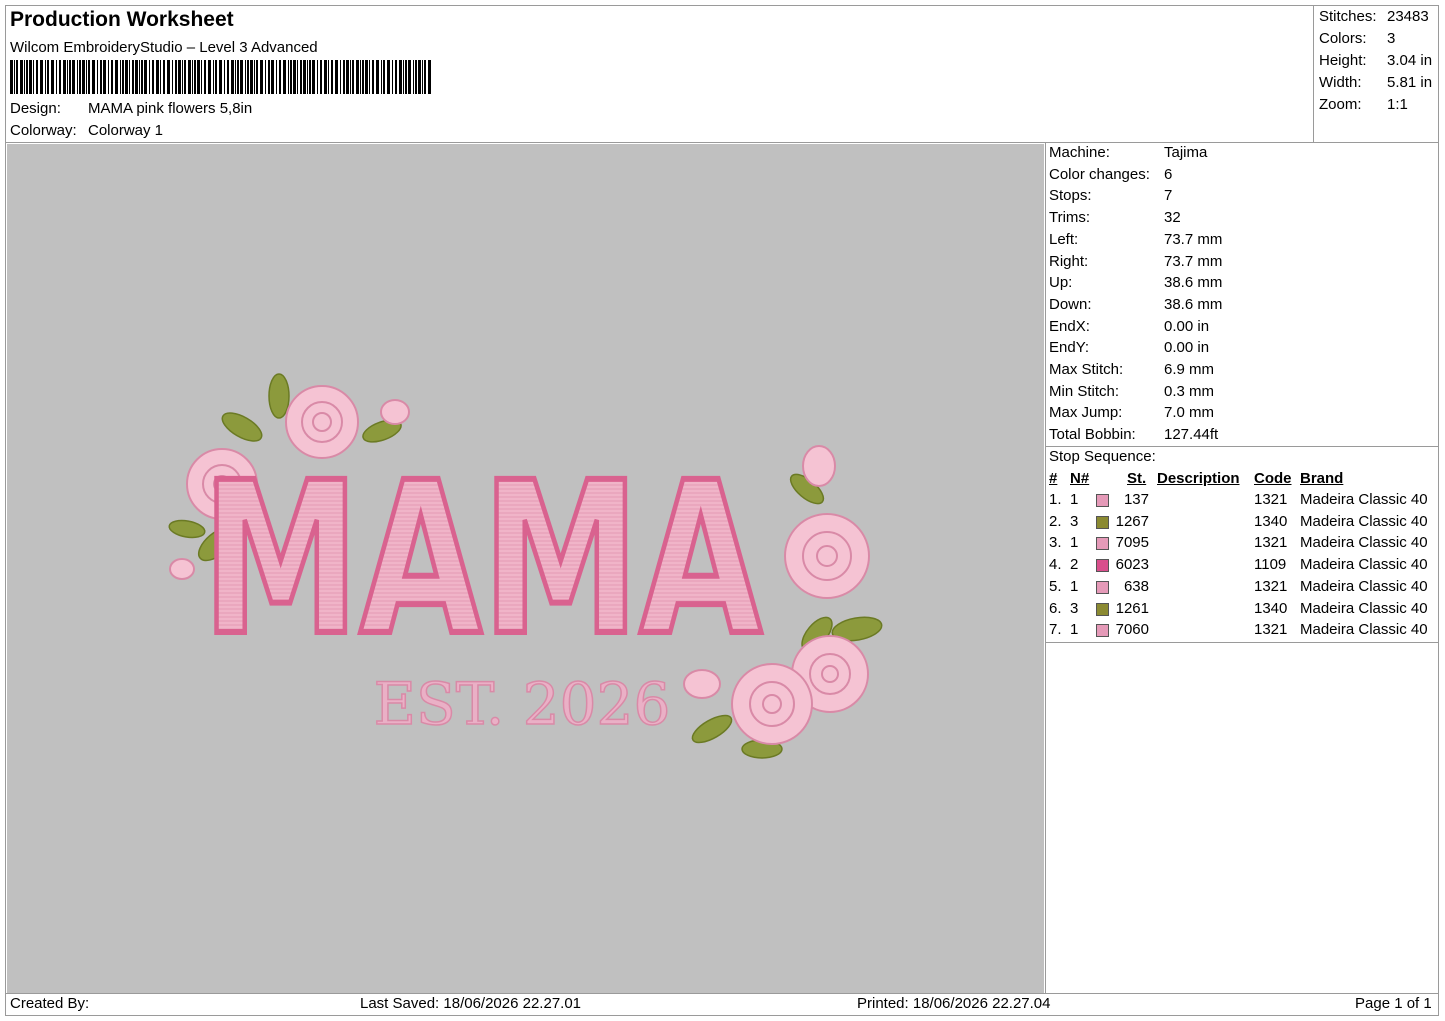 The height and width of the screenshot is (1021, 1445). I want to click on cell-num: 7., so click(1055, 630).